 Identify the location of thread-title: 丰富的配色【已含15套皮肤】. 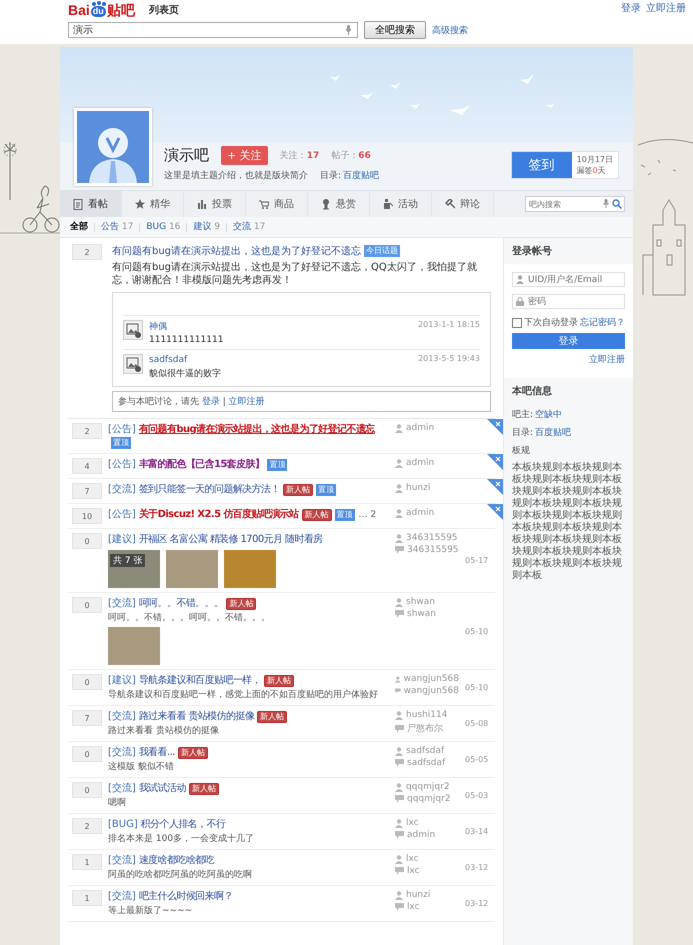
(201, 465).